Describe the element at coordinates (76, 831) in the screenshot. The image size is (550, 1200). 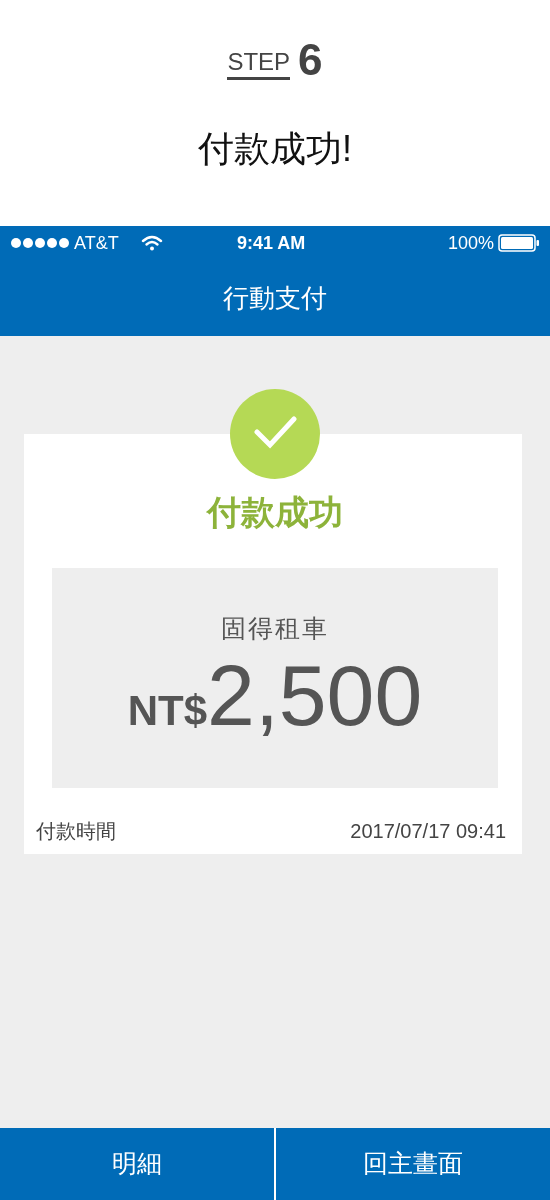
I see `time-label: 付款時間` at that location.